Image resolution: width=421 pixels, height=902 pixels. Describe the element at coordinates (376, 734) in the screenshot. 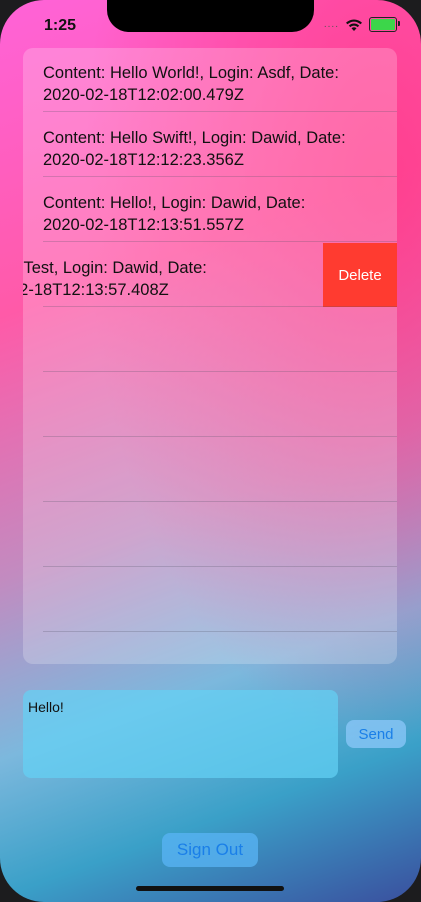

I see `send-button: Send` at that location.